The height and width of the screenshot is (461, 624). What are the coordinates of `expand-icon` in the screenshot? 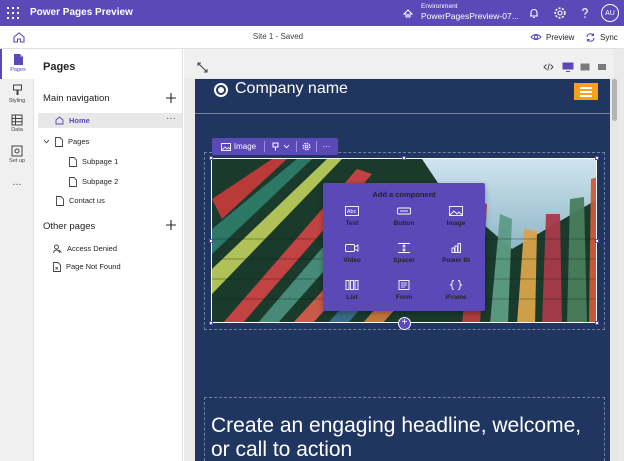 It's located at (202, 67).